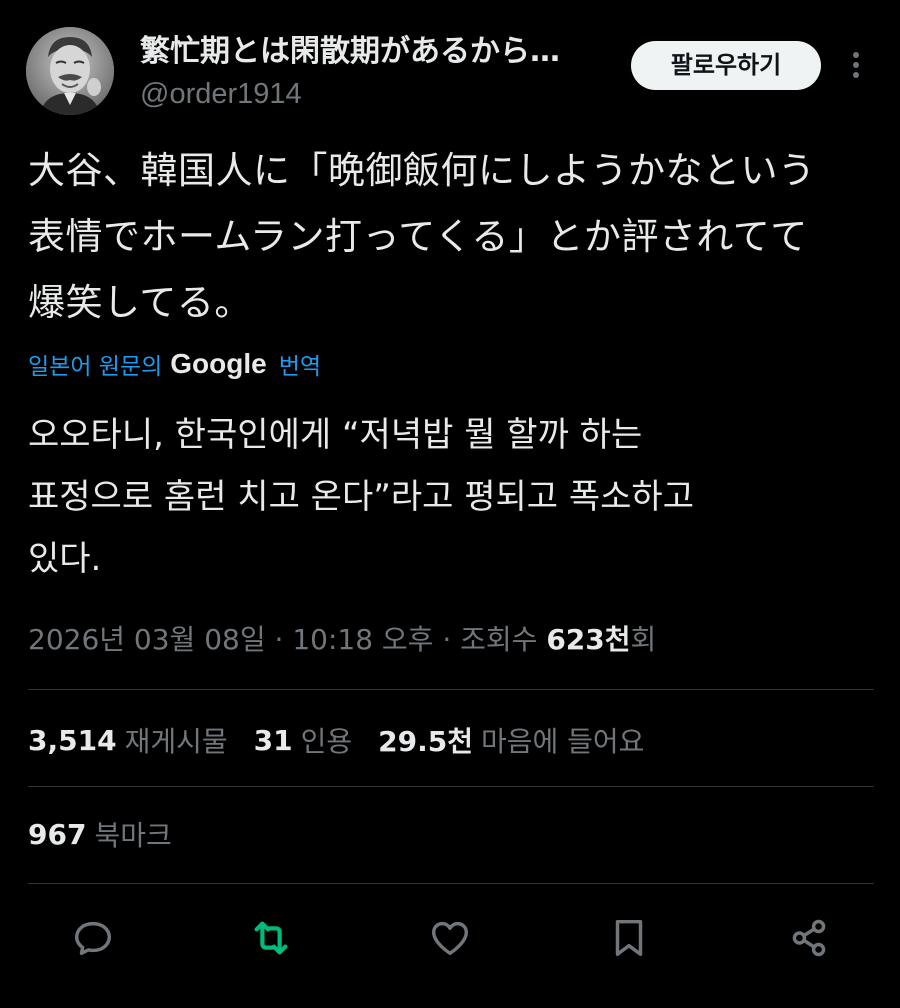  I want to click on bookmark-icon, so click(629, 938).